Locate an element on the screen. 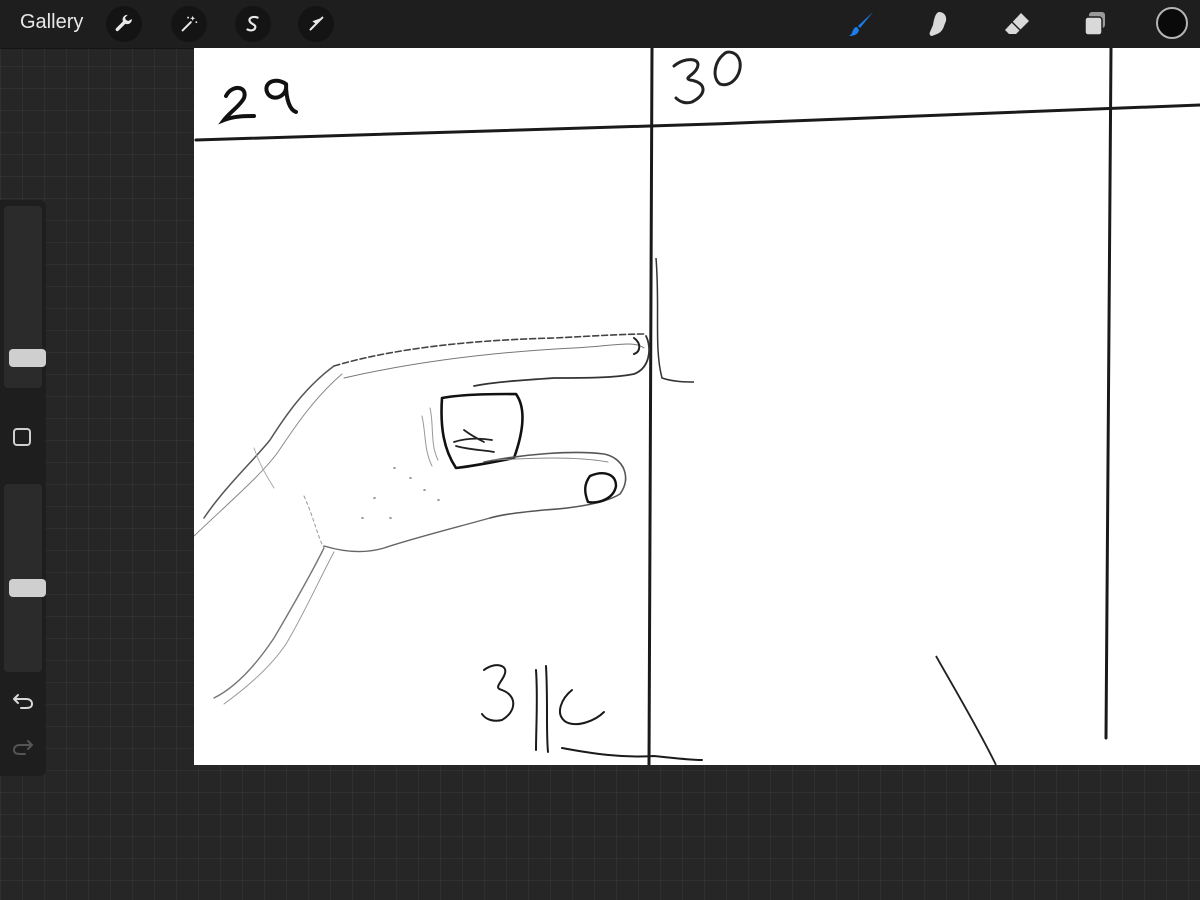 Image resolution: width=1200 pixels, height=900 pixels. smudge-tool-button is located at coordinates (939, 24).